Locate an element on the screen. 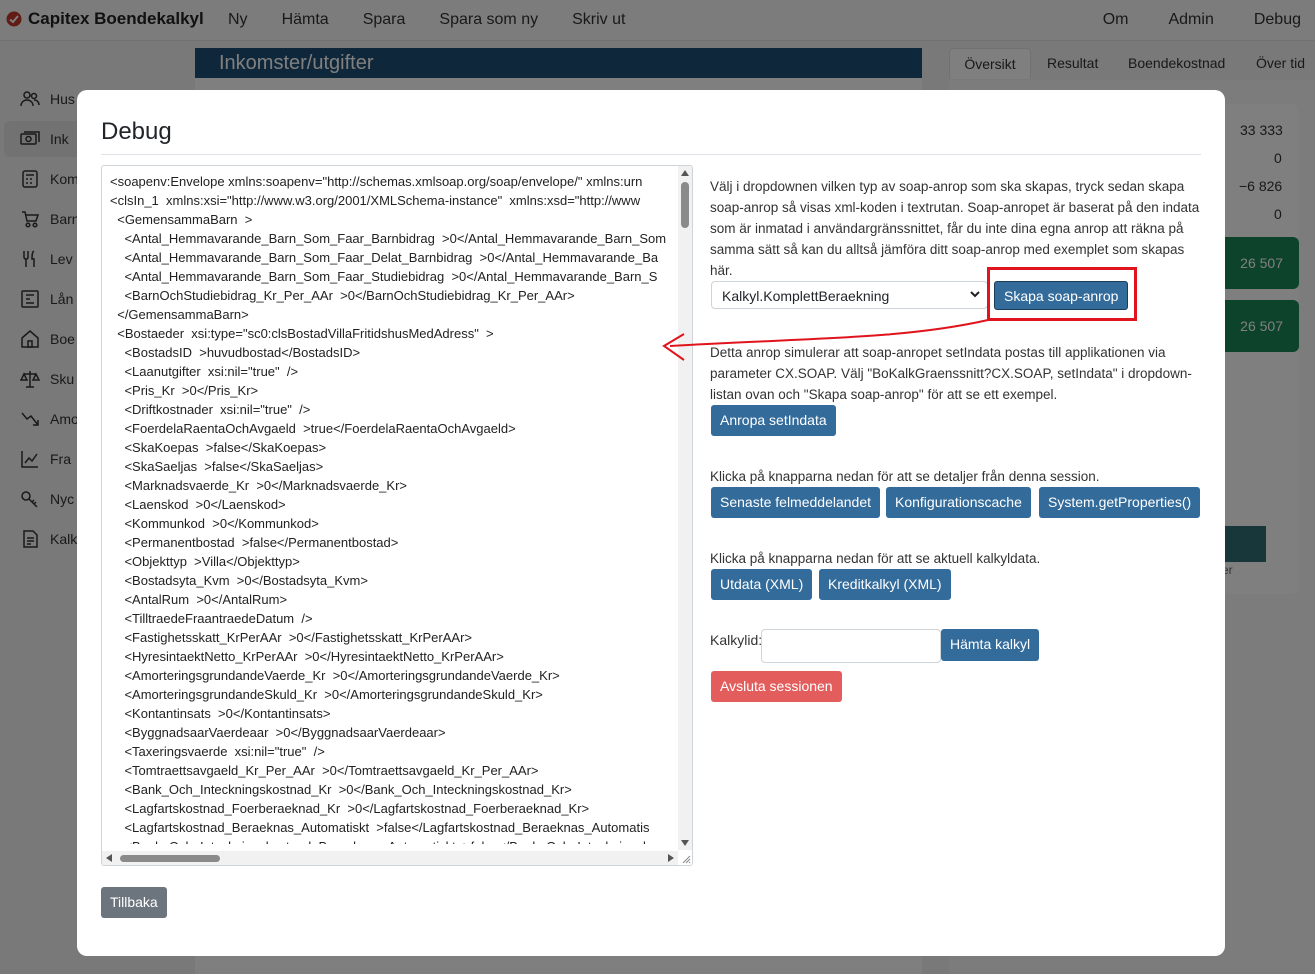 The width and height of the screenshot is (1315, 974). xml-line: <Objekttyp >Villa</Objekttyp> is located at coordinates (205, 561).